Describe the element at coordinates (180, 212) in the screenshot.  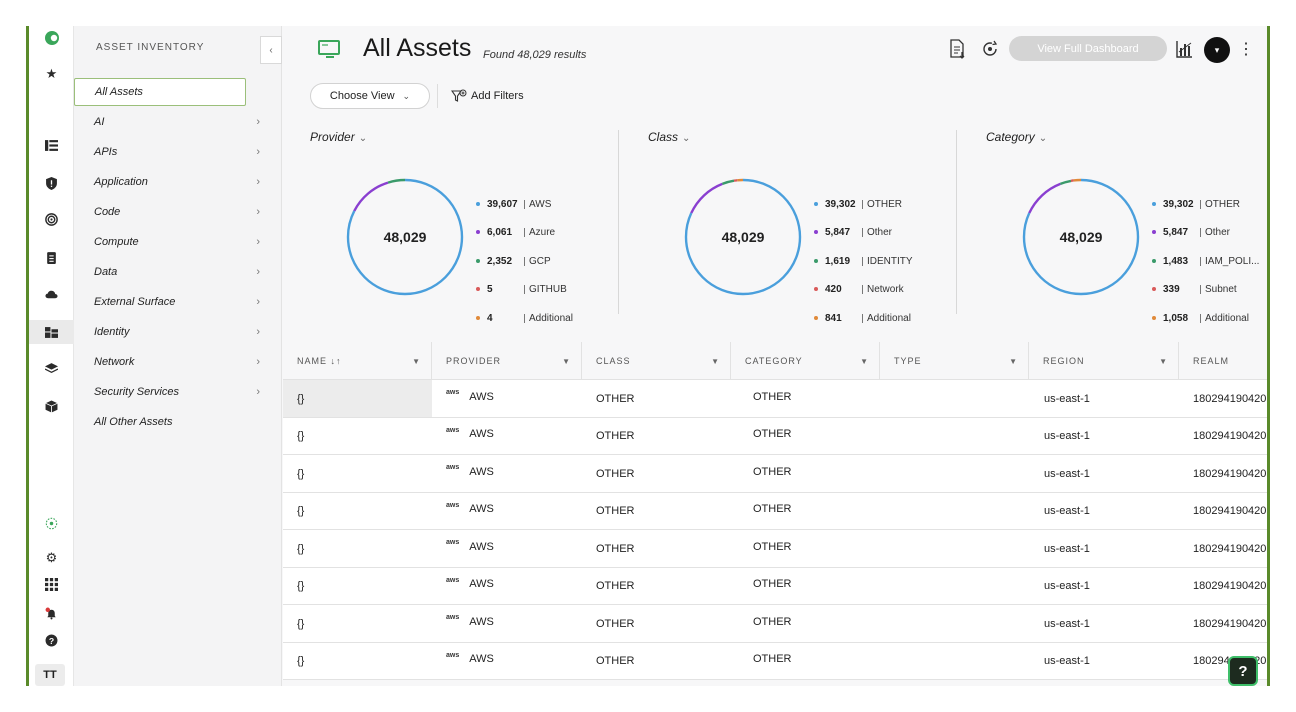
I see `nav-item-code: Code ›` at that location.